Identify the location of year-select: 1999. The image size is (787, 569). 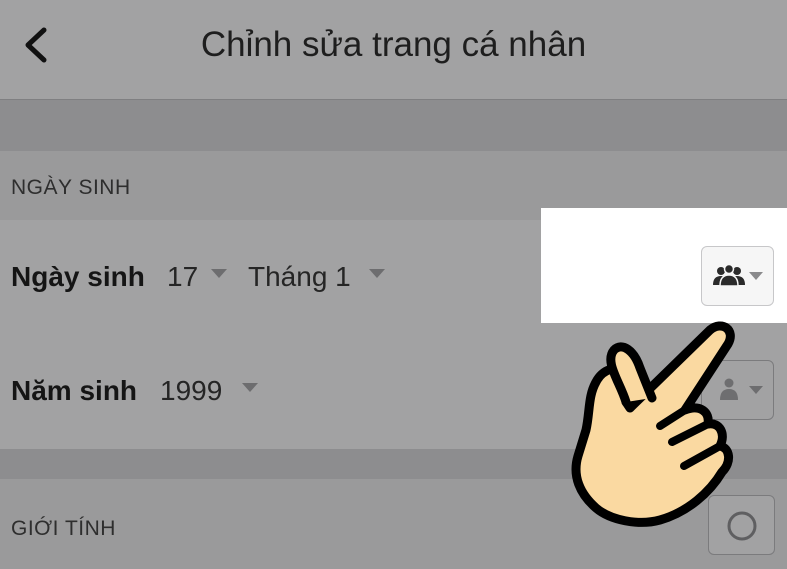
(191, 391).